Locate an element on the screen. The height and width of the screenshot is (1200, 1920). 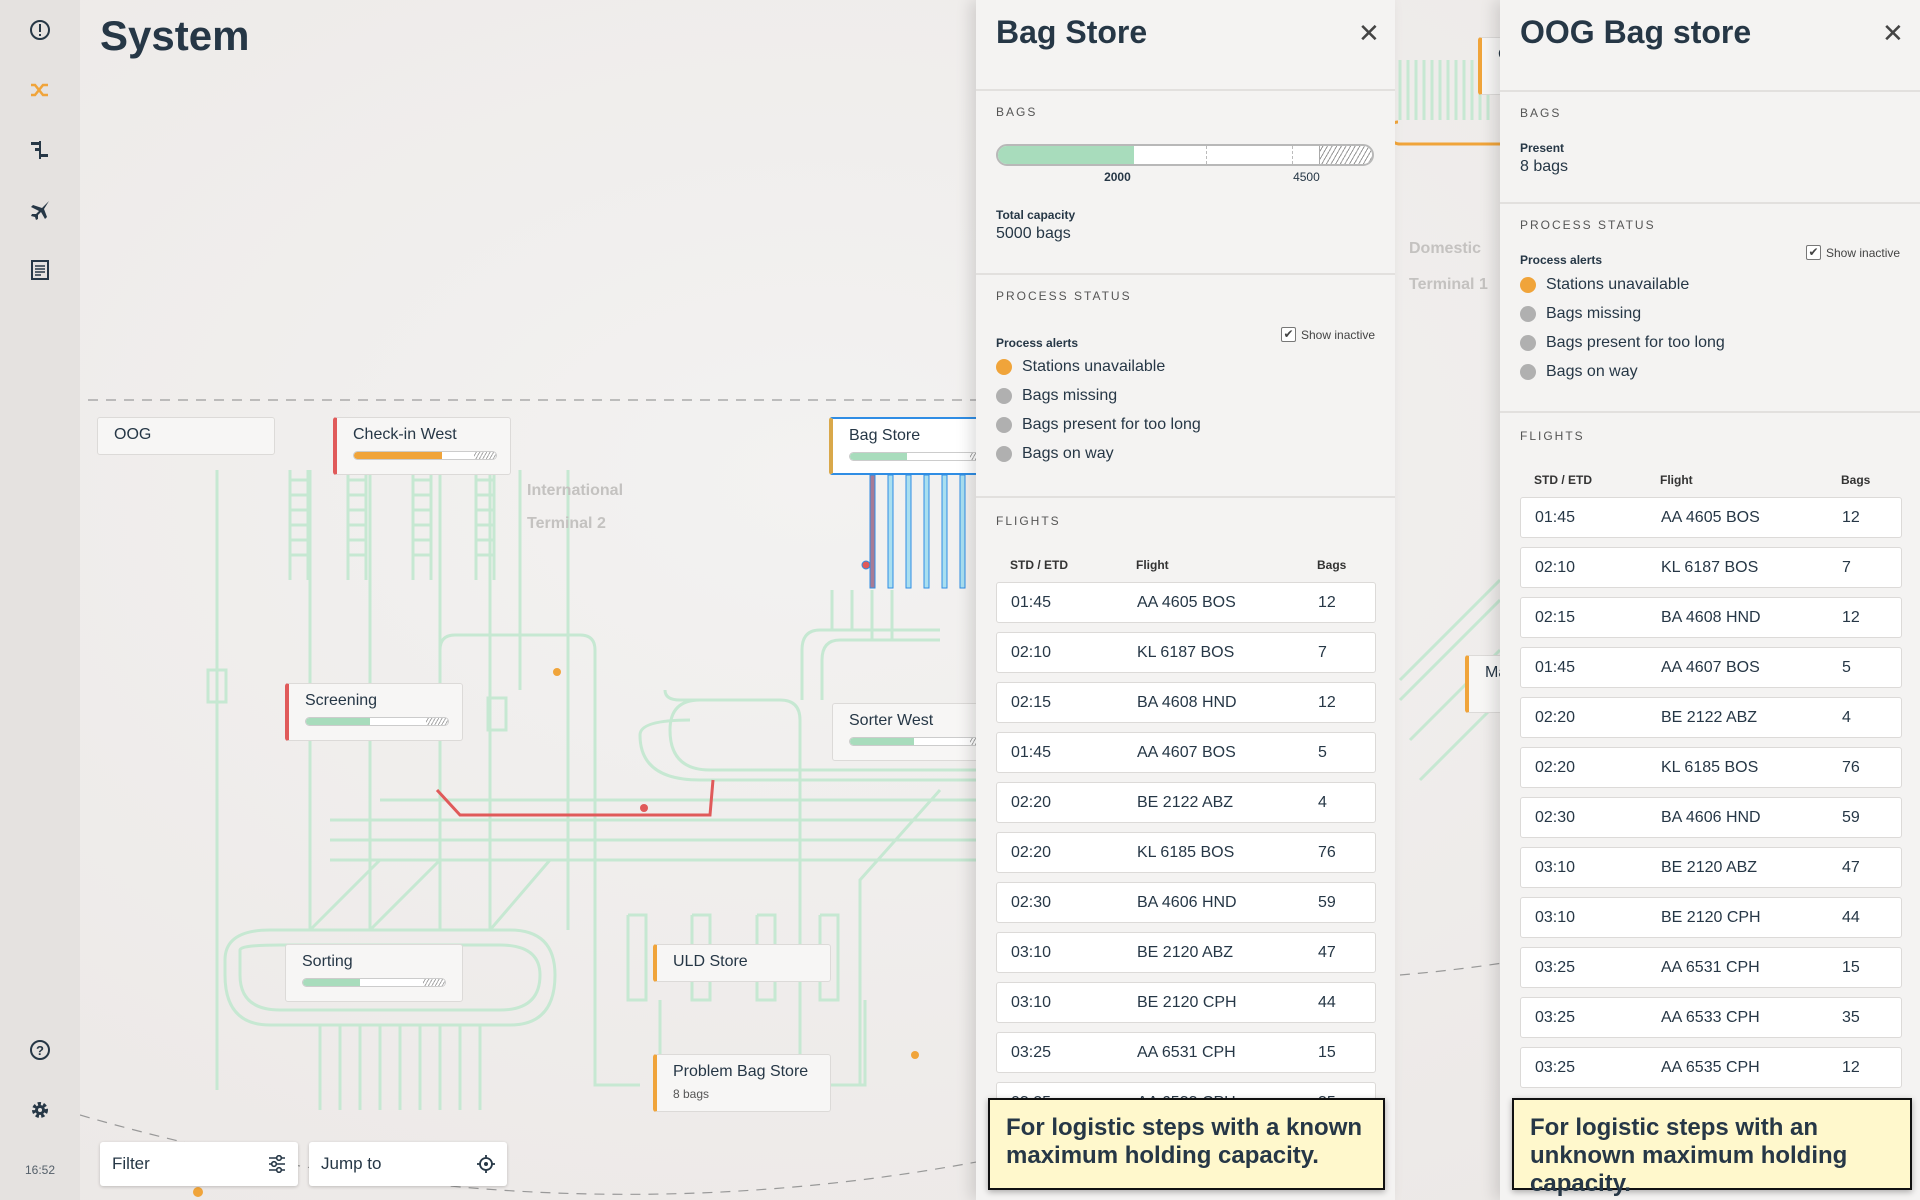
node-sorting: Sorting is located at coordinates (374, 973).